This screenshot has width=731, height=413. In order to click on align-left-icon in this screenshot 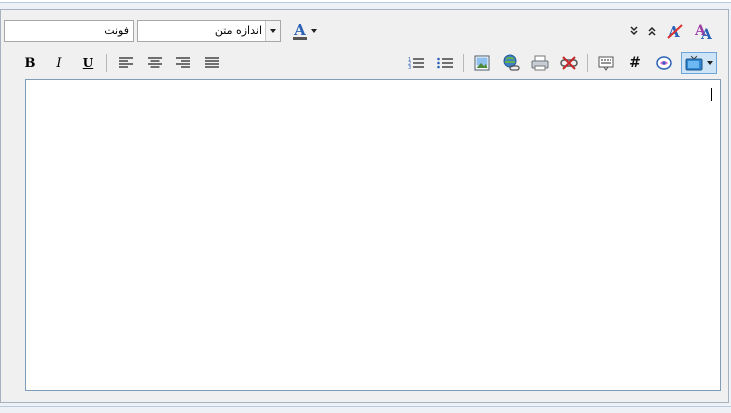, I will do `click(126, 62)`.